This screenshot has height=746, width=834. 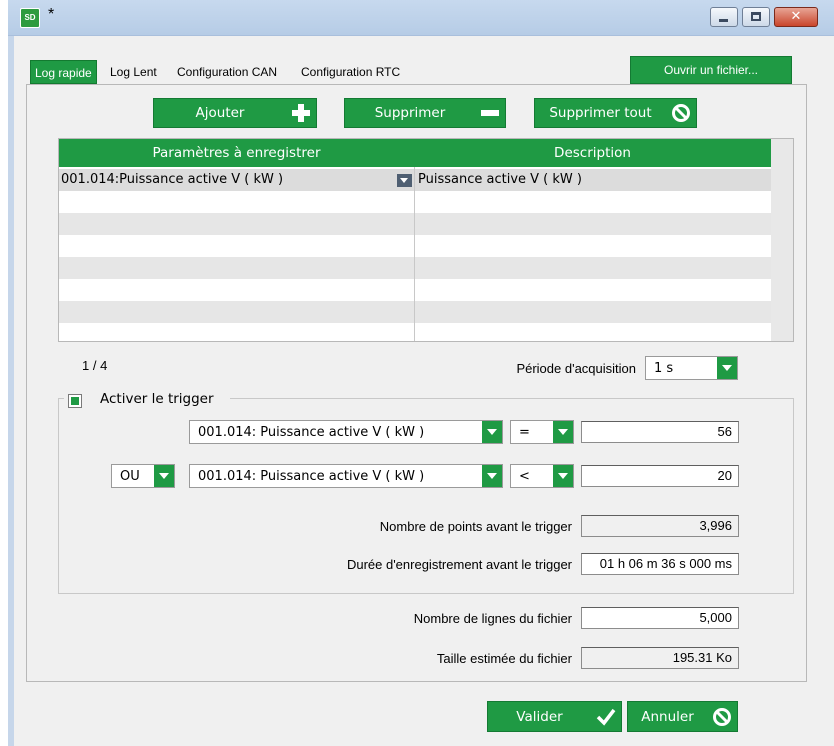 What do you see at coordinates (600, 113) in the screenshot?
I see `remove-all-label: Supprimer tout` at bounding box center [600, 113].